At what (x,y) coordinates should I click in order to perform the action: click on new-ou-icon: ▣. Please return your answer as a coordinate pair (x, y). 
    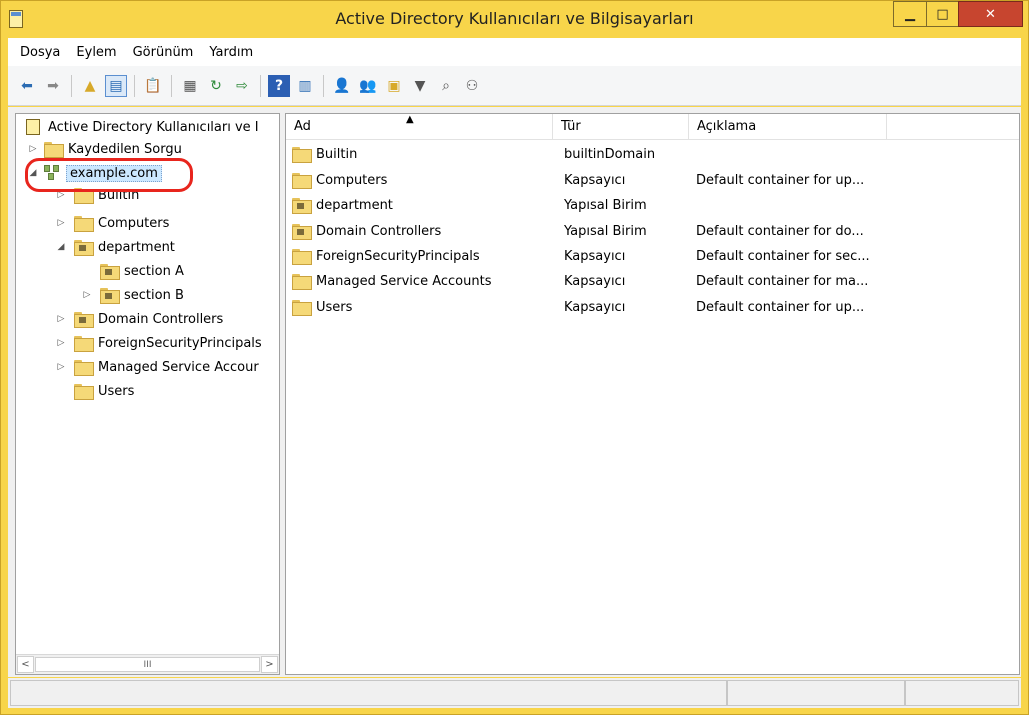
    Looking at the image, I should click on (394, 86).